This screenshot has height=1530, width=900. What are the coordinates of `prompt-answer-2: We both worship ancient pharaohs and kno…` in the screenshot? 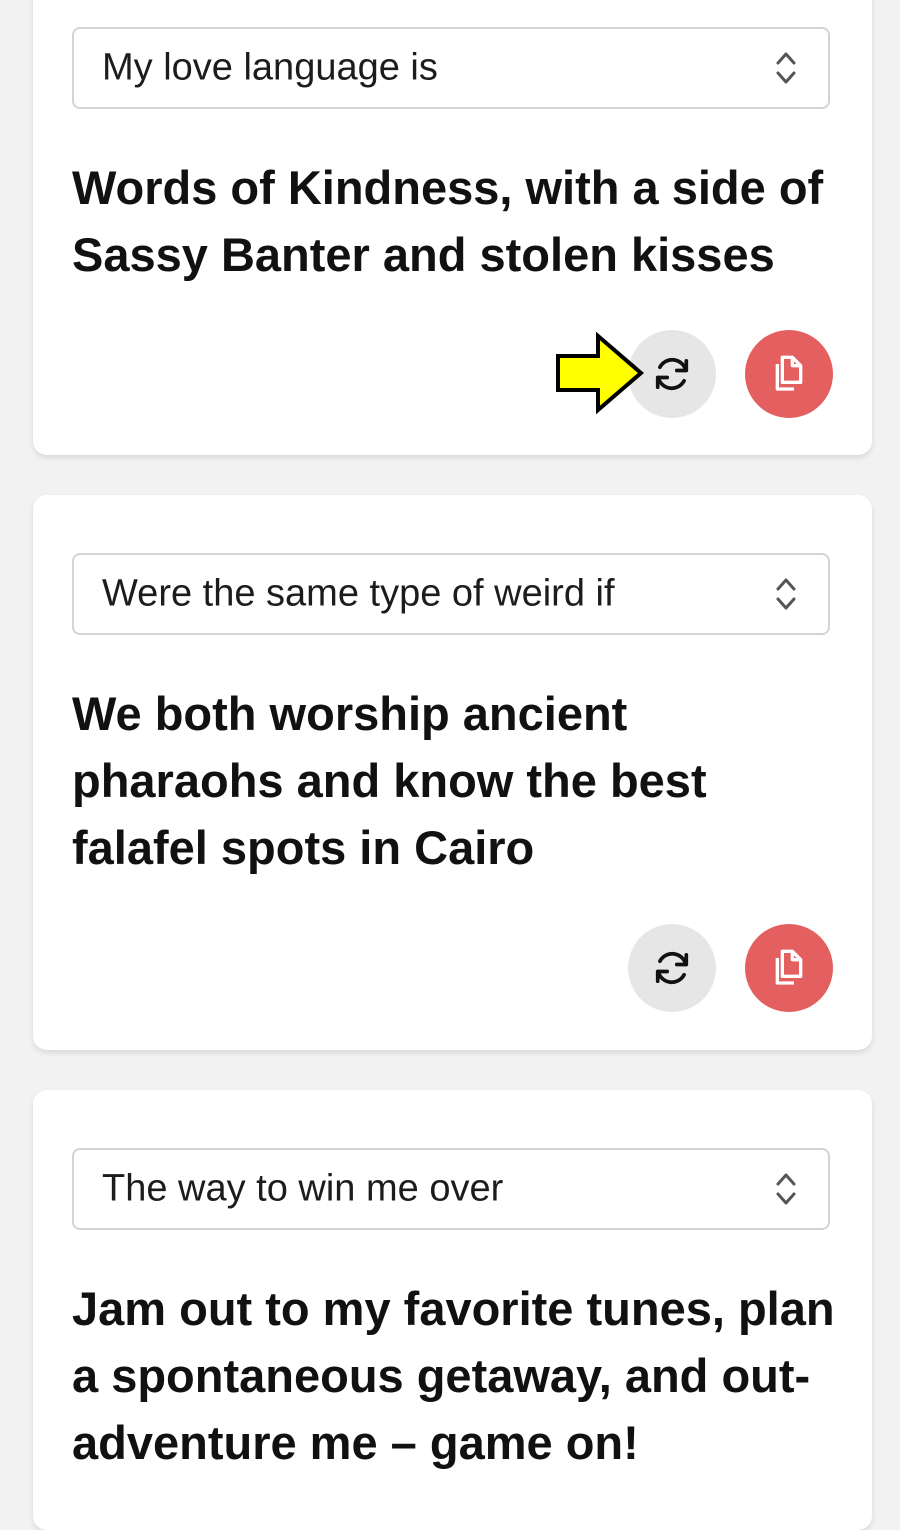 It's located at (389, 780).